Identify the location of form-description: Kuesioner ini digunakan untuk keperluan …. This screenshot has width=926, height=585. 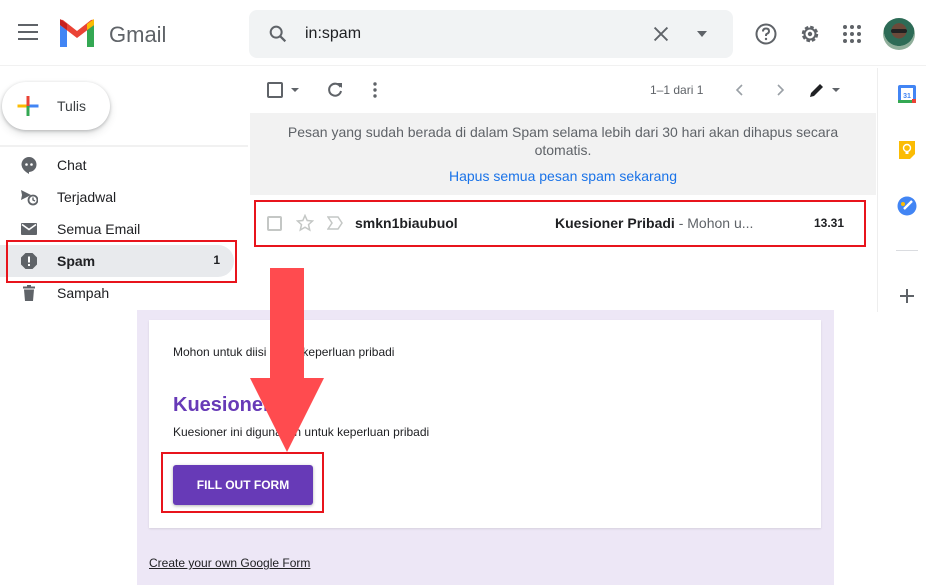
(301, 432).